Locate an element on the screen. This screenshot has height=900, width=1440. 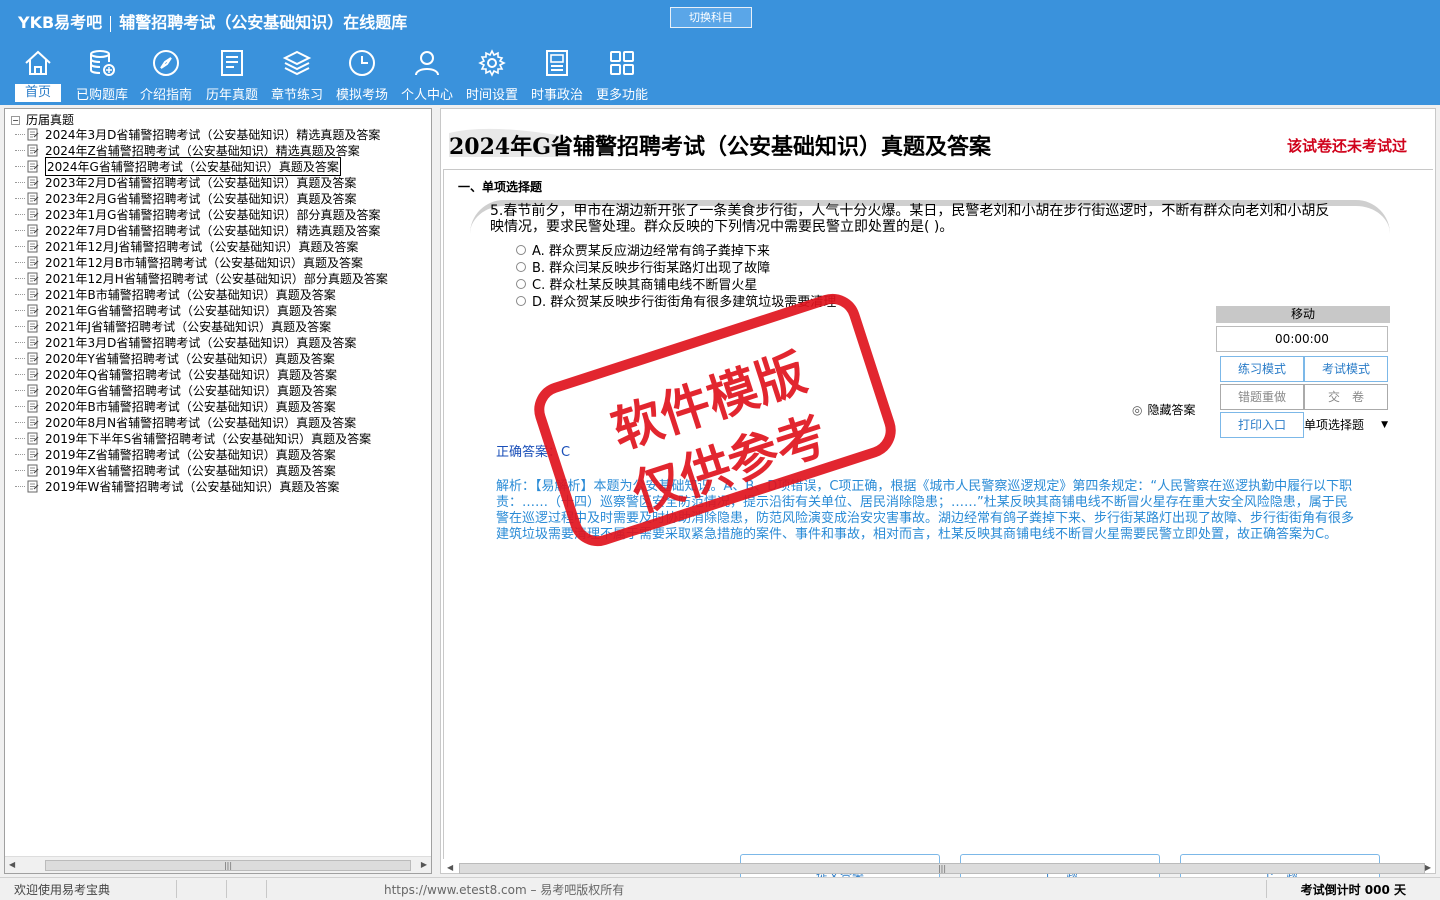
nav-time-settings: 时间设置 is located at coordinates (492, 76).